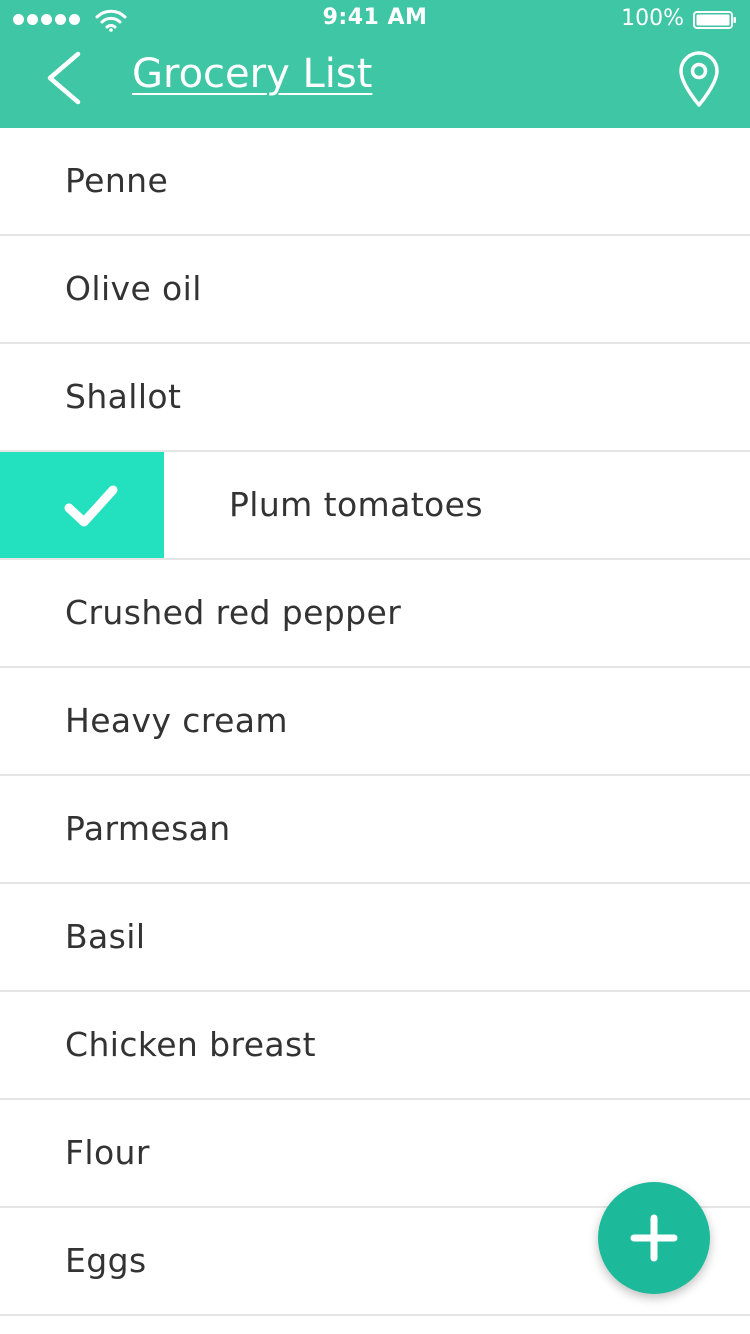 This screenshot has height=1334, width=750. What do you see at coordinates (91, 506) in the screenshot?
I see `checkmark-icon` at bounding box center [91, 506].